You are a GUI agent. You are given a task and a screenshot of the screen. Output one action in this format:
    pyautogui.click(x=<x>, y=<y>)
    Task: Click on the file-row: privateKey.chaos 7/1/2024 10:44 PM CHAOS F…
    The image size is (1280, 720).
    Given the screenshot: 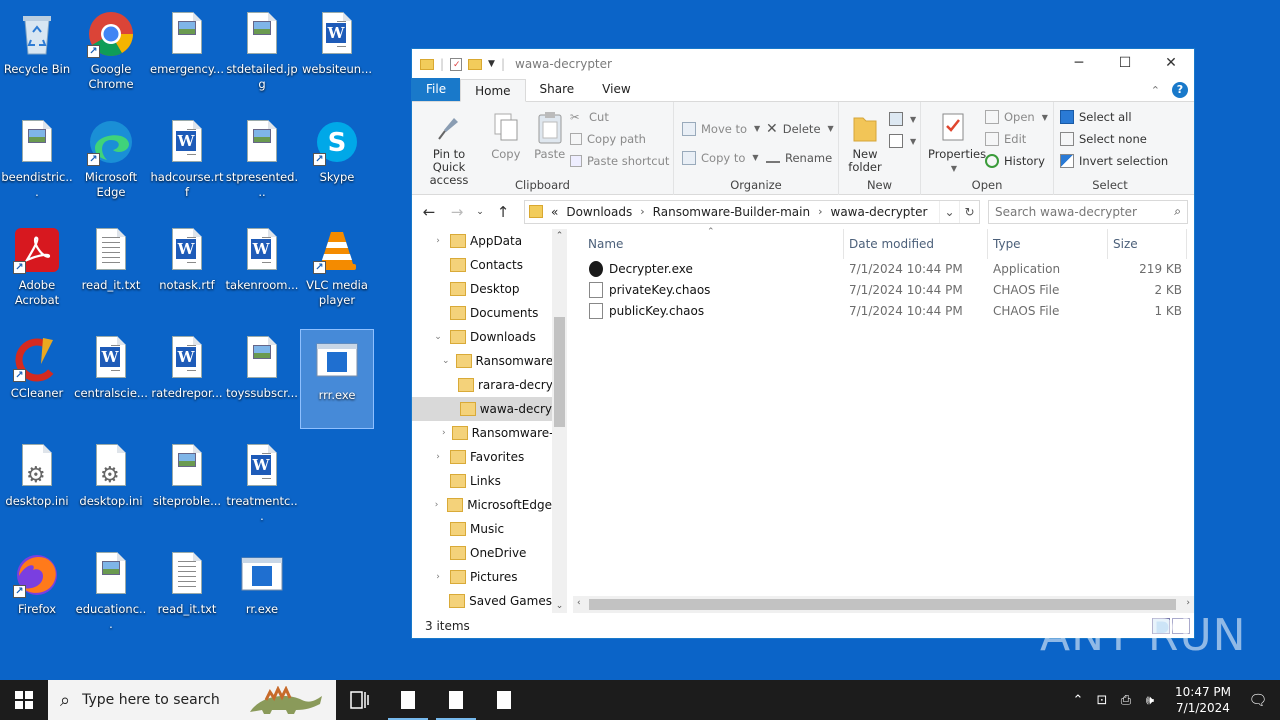 What is the action you would take?
    pyautogui.click(x=880, y=290)
    